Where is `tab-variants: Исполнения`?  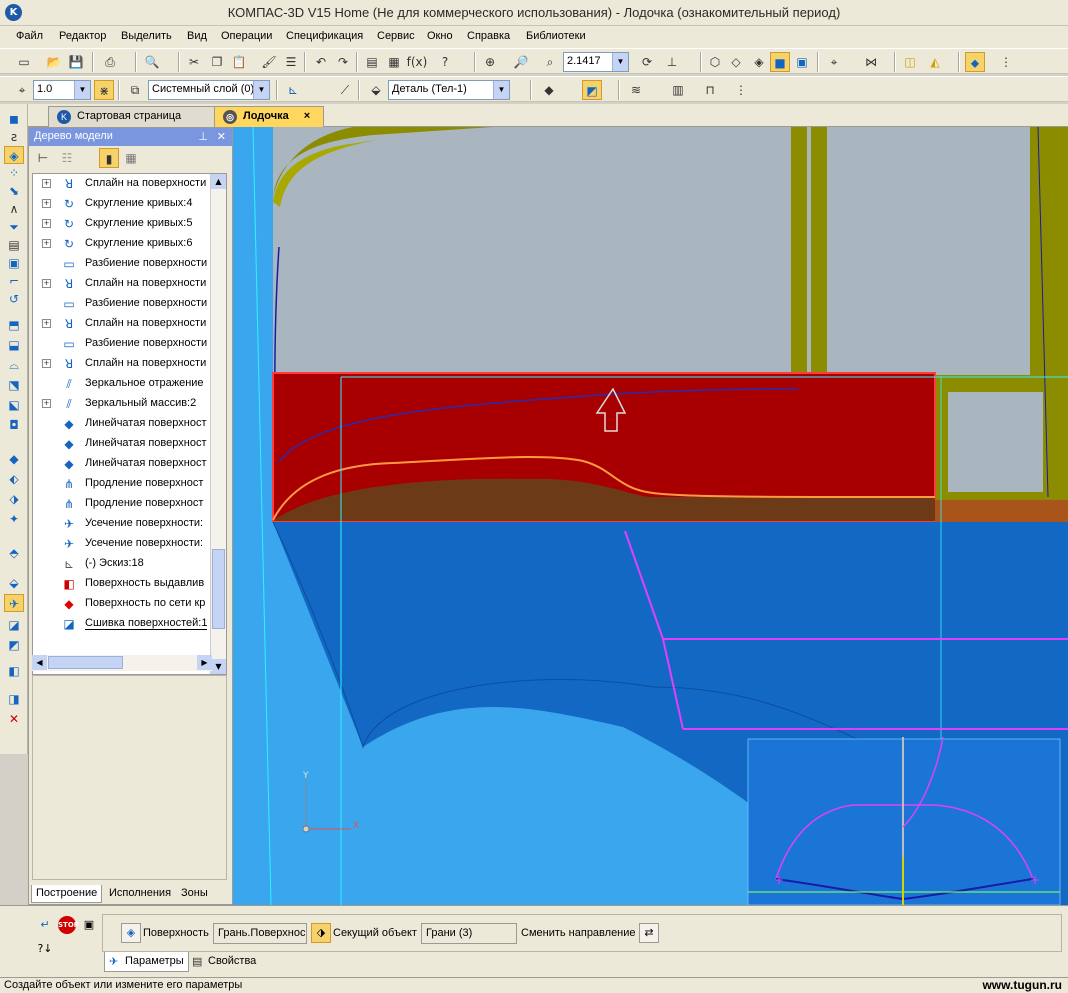 tab-variants: Исполнения is located at coordinates (140, 894).